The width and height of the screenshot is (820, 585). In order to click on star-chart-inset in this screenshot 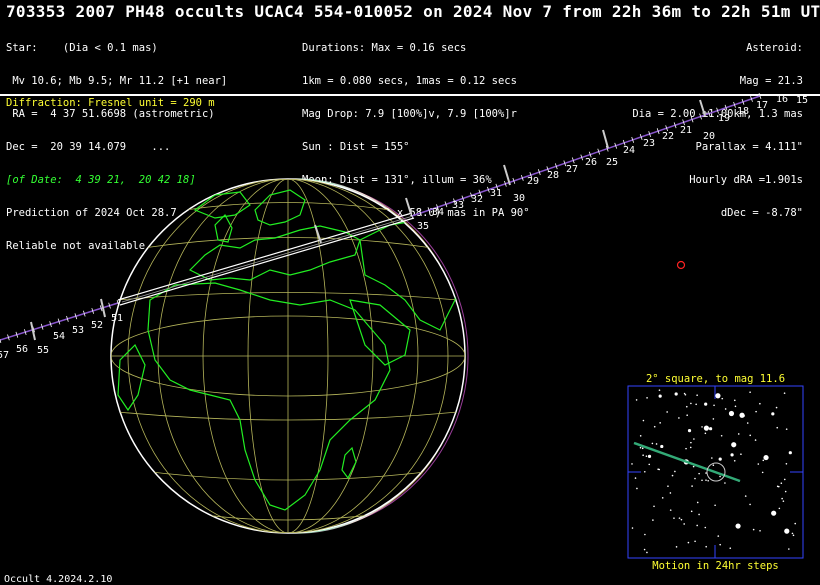, I will do `click(715, 472)`.